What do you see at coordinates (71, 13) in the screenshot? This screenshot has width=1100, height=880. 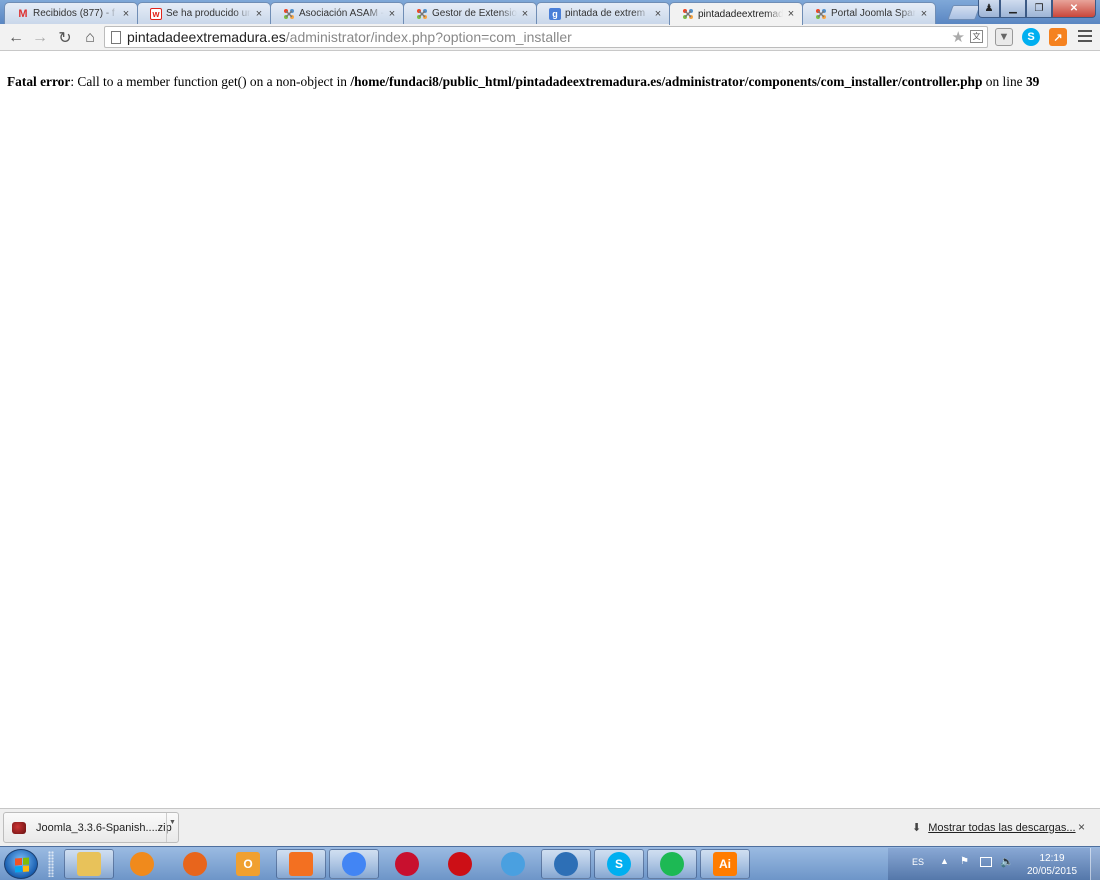 I see `browser-tab: M Recibidos (877) - f ×` at bounding box center [71, 13].